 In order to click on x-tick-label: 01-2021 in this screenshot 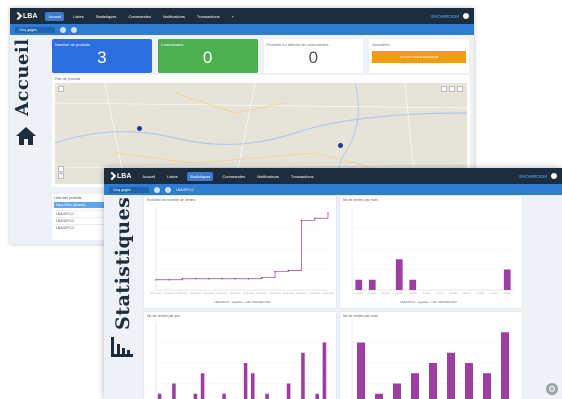, I will do `click(359, 294)`.